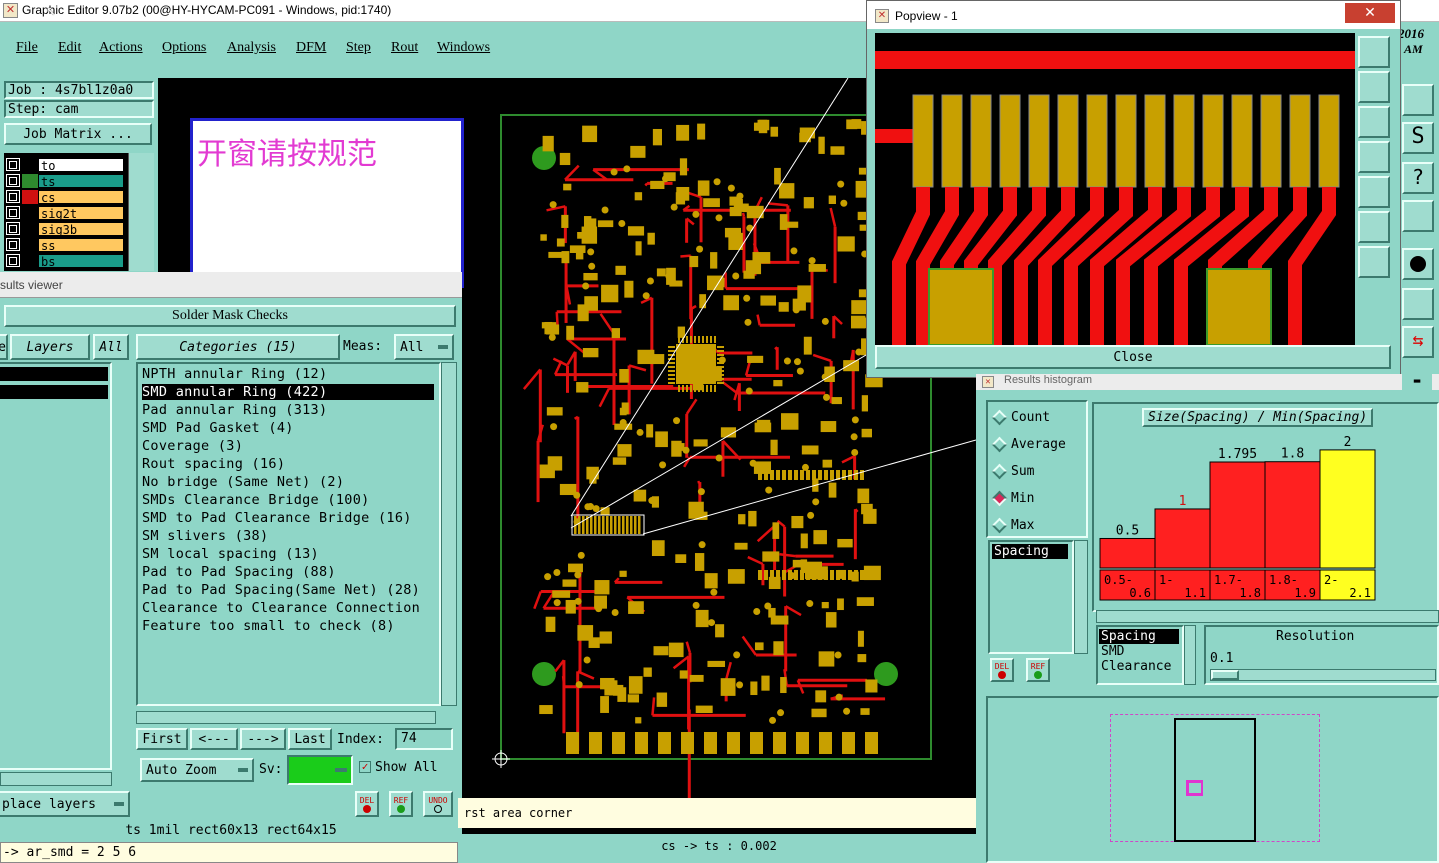 This screenshot has height=863, width=1439. Describe the element at coordinates (1374, 262) in the screenshot. I see `popview-zoom-out-icon` at that location.